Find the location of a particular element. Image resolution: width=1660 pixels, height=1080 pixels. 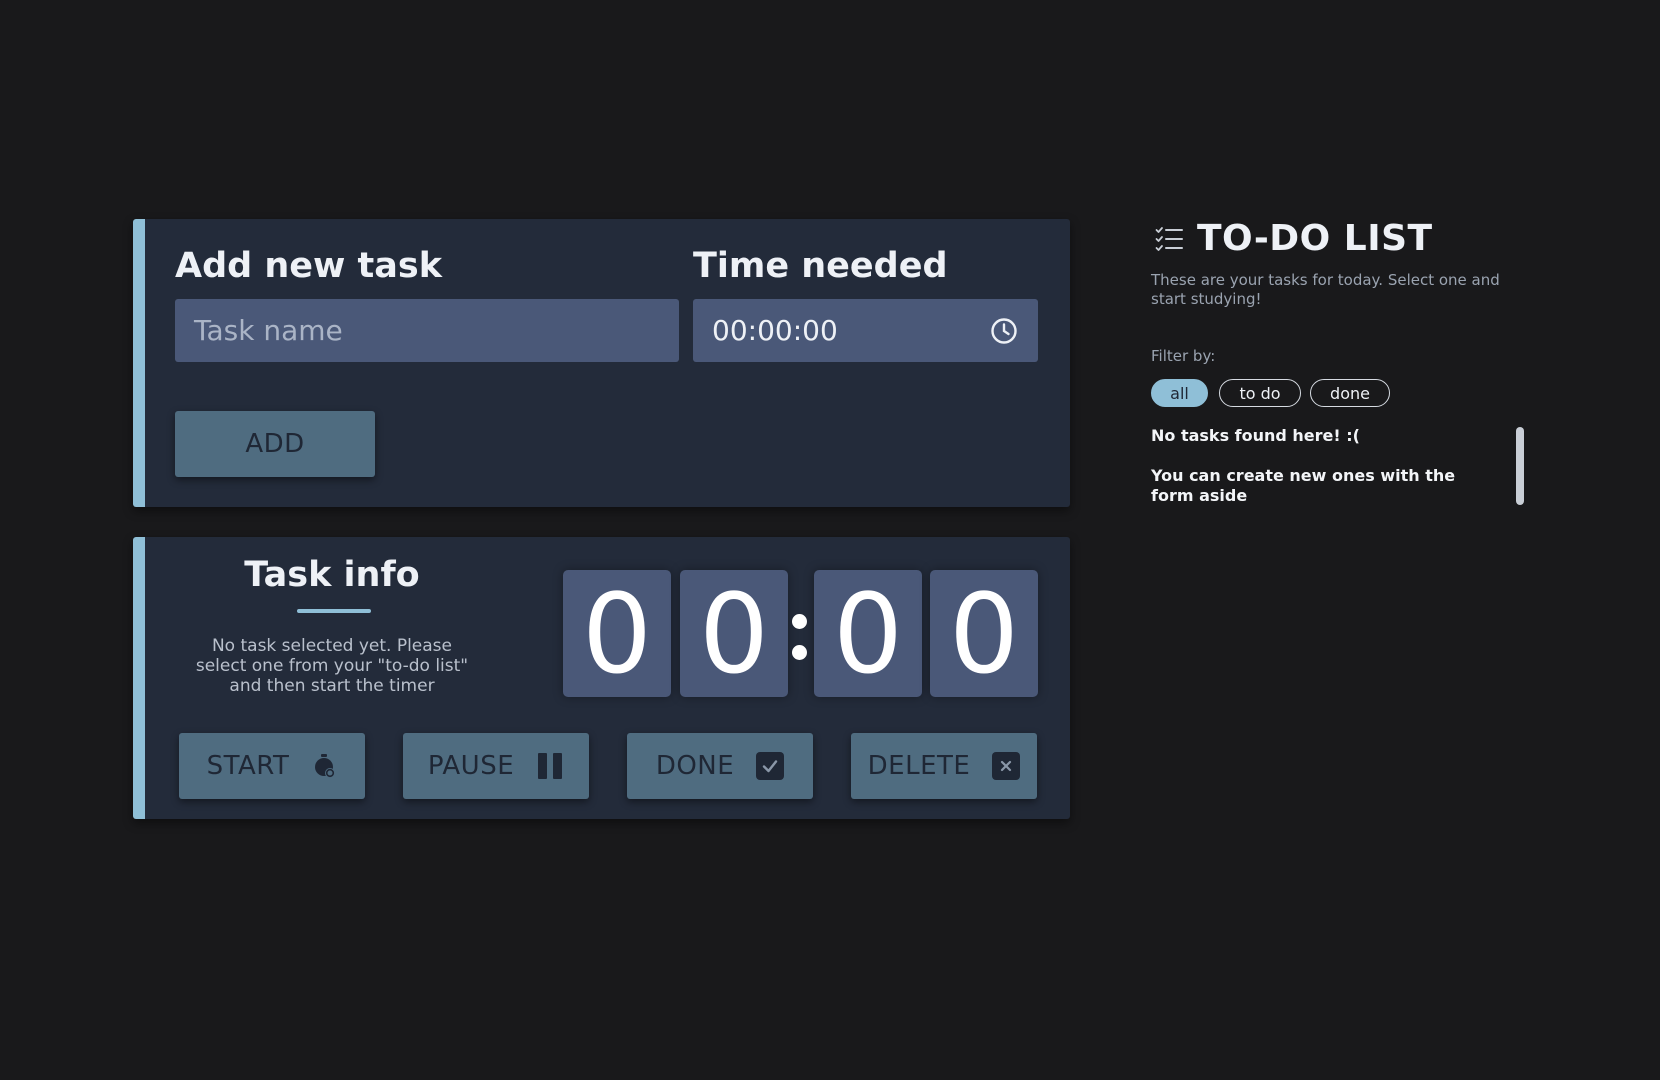

stopwatch-icon is located at coordinates (325, 766).